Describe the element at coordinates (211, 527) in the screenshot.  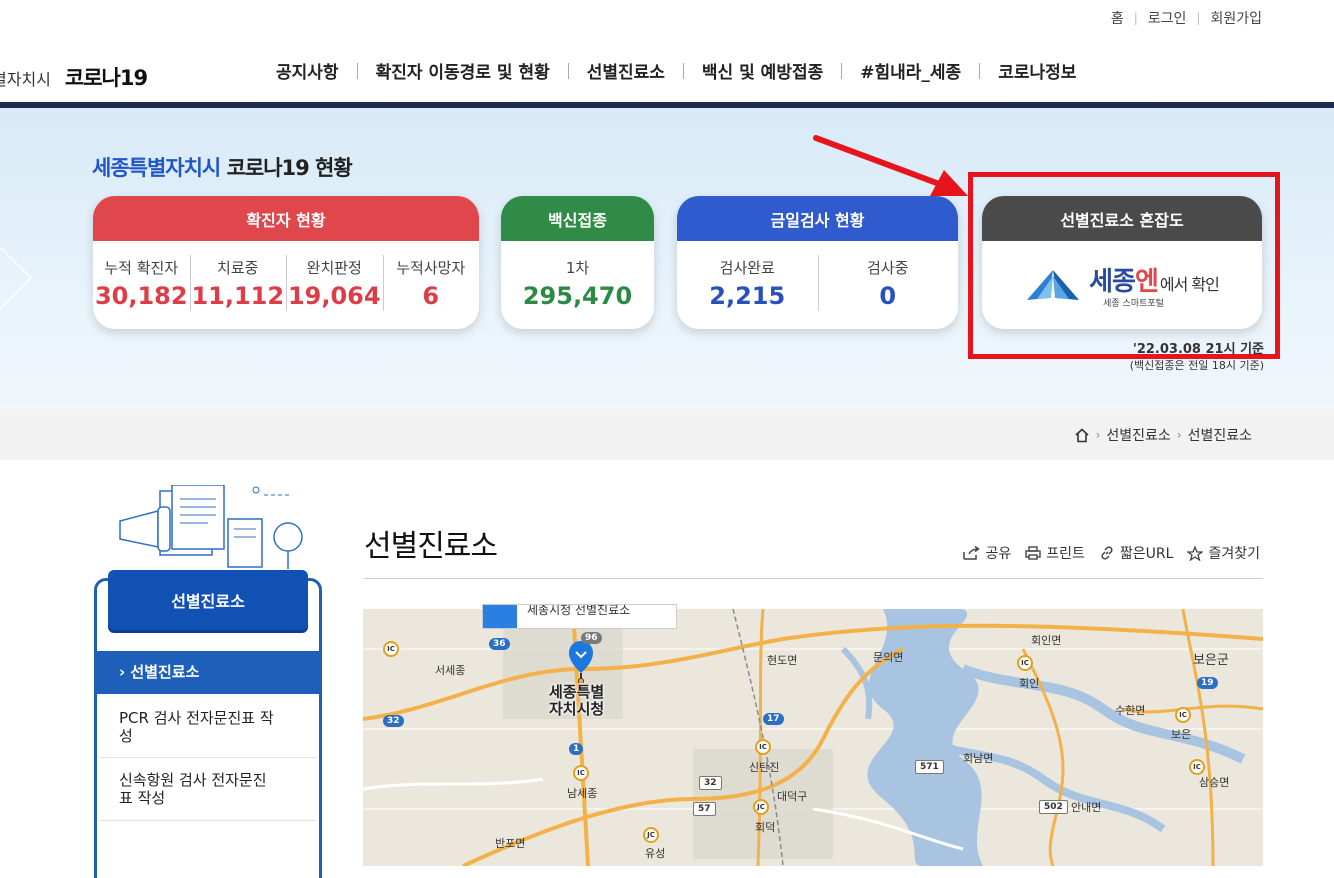
I see `megaphone-illustration-icon` at that location.